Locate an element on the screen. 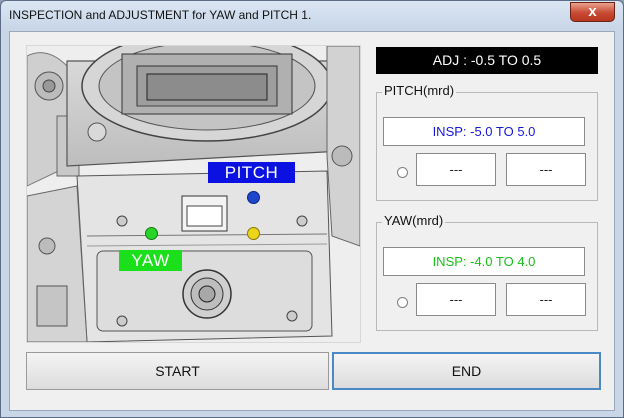 This screenshot has width=624, height=418. close-icon: x is located at coordinates (592, 11).